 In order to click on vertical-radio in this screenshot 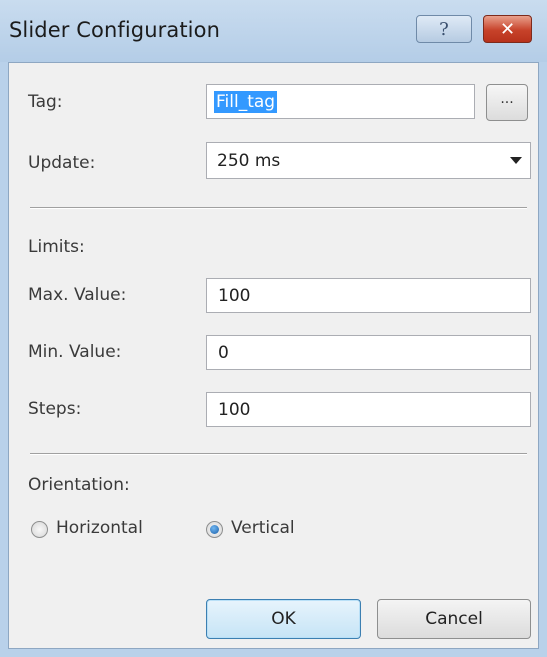, I will do `click(214, 529)`.